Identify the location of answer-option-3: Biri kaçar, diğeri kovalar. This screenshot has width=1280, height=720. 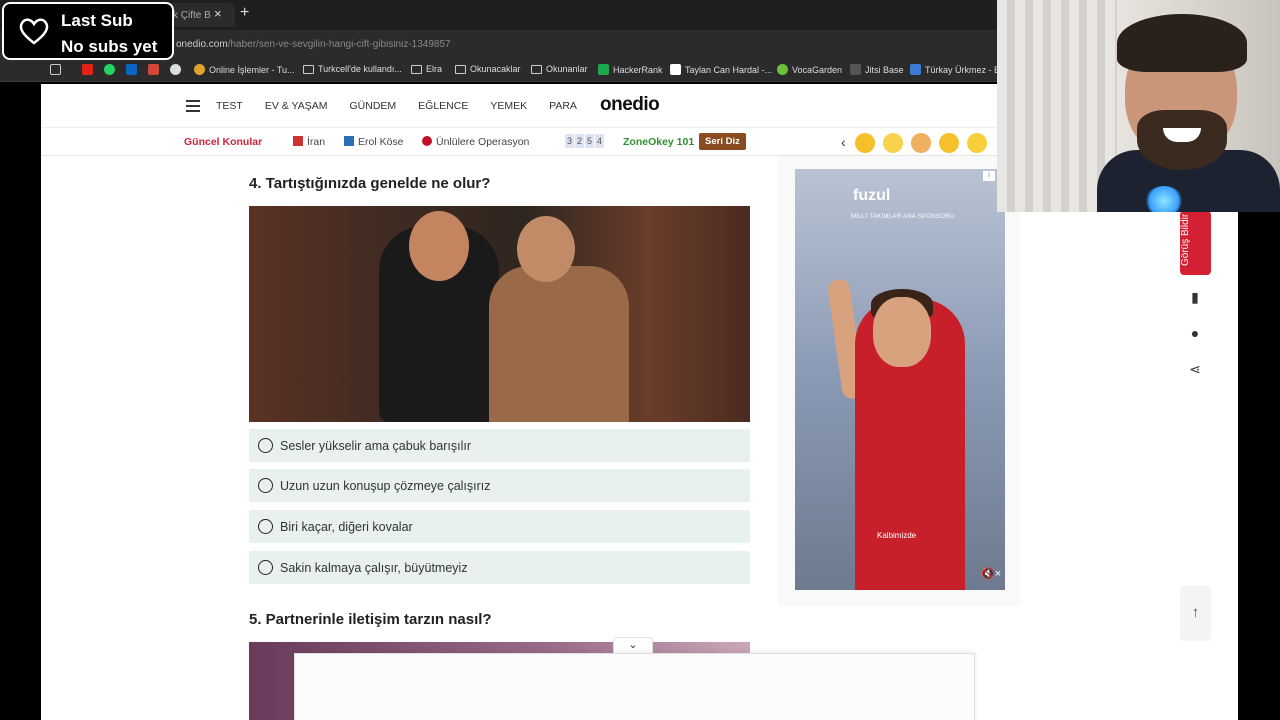
(499, 526).